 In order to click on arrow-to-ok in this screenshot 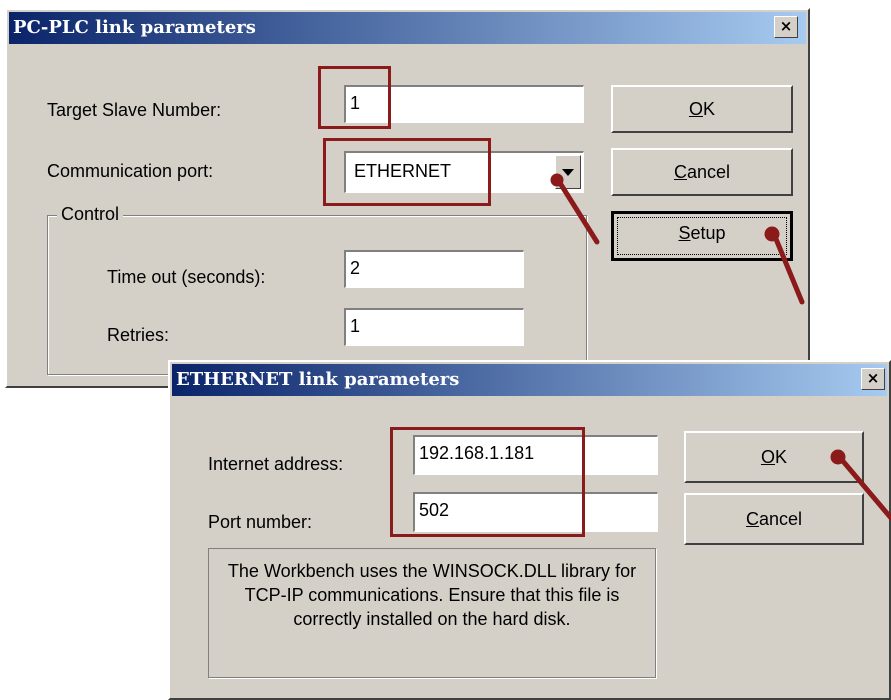, I will do `click(865, 489)`.